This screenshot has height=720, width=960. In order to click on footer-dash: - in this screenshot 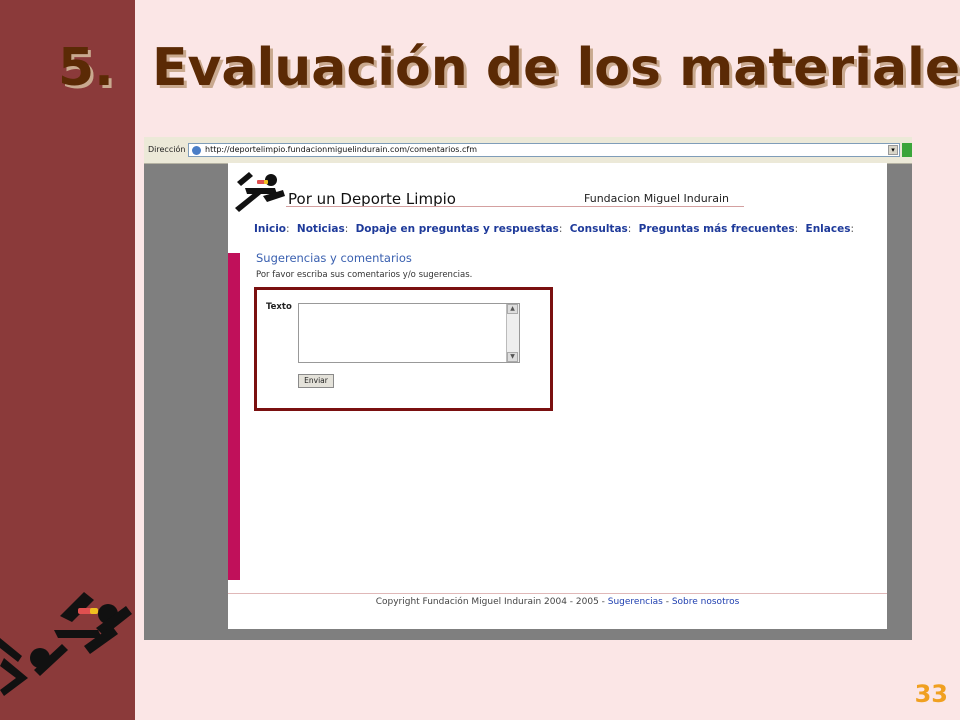, I will do `click(667, 602)`.